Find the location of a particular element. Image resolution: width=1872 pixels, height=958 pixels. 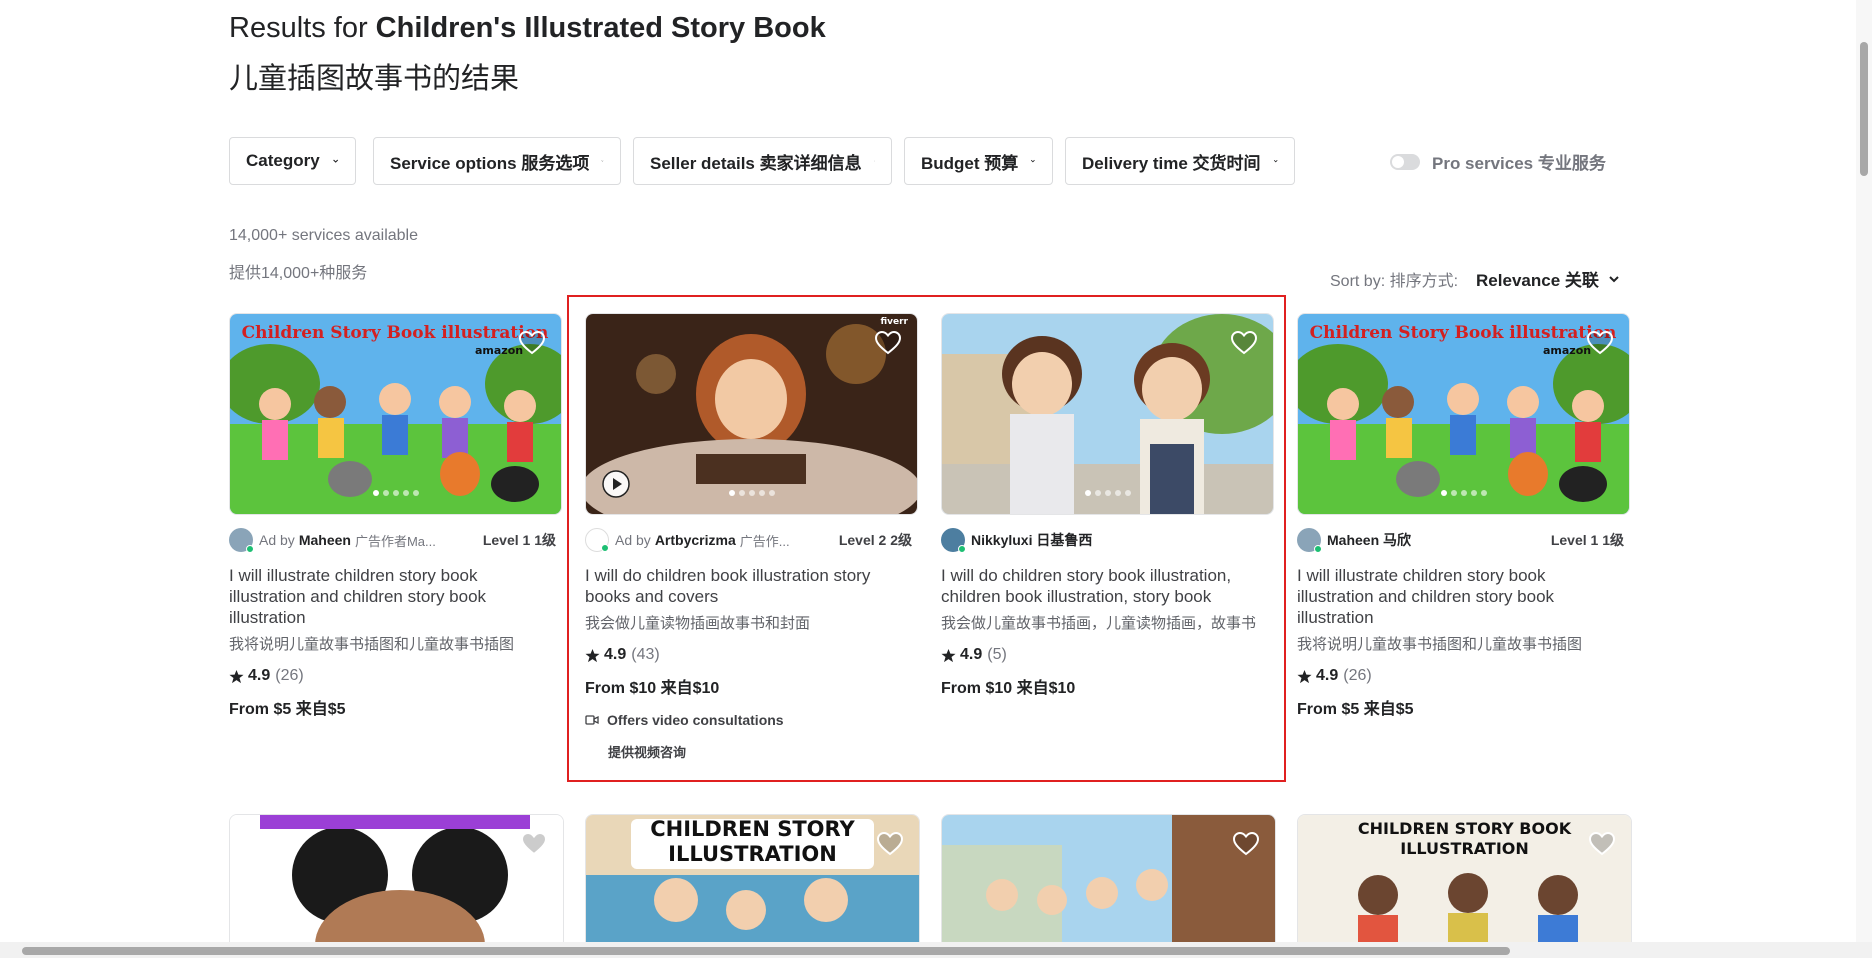

review-count: (43) is located at coordinates (645, 654).